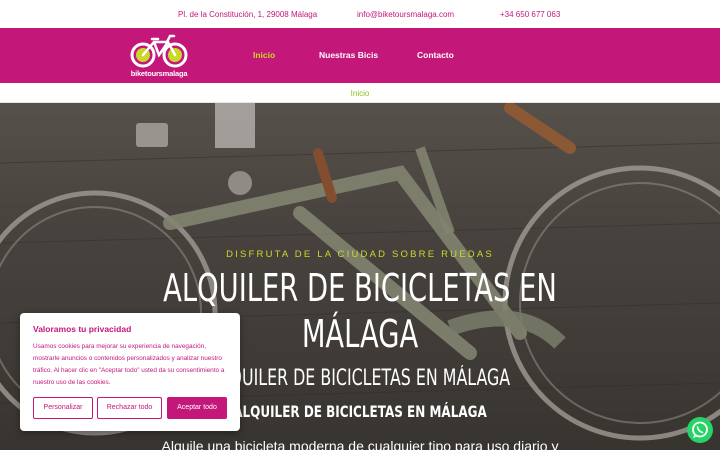 The image size is (720, 450). What do you see at coordinates (360, 254) in the screenshot?
I see `hero-kicker: DISFRUTA DE LA CIUDAD SOBRE RUEDAS` at bounding box center [360, 254].